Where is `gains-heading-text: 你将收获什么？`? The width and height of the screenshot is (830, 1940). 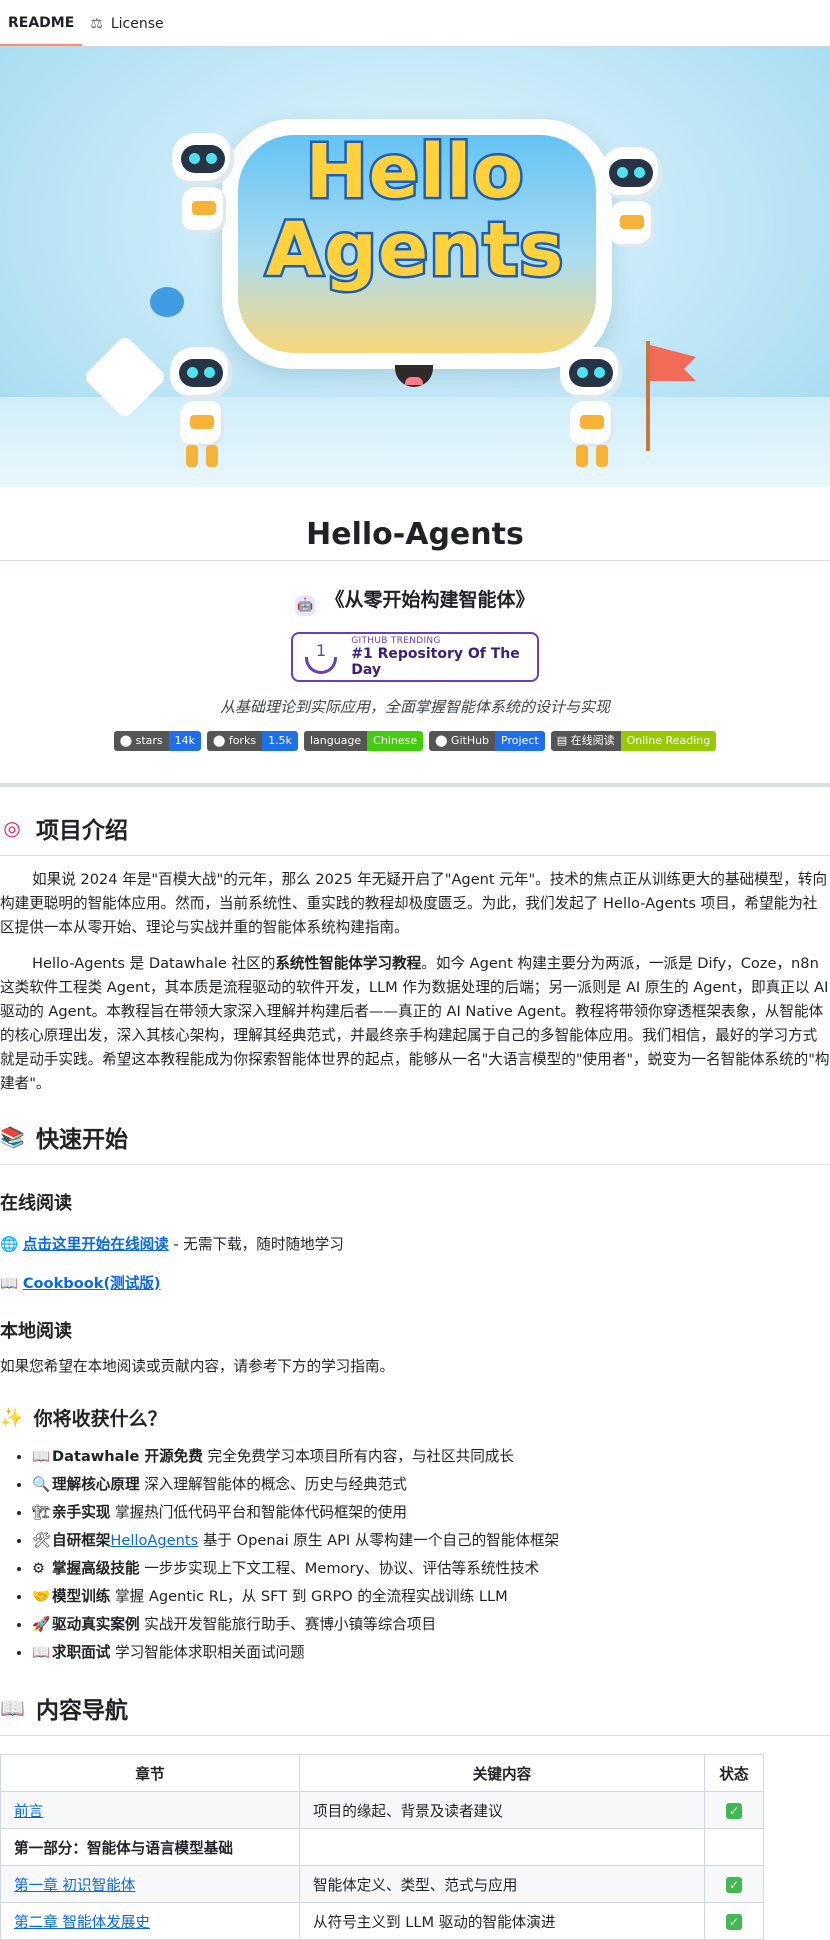
gains-heading-text: 你将收获什么？ is located at coordinates (100, 1419).